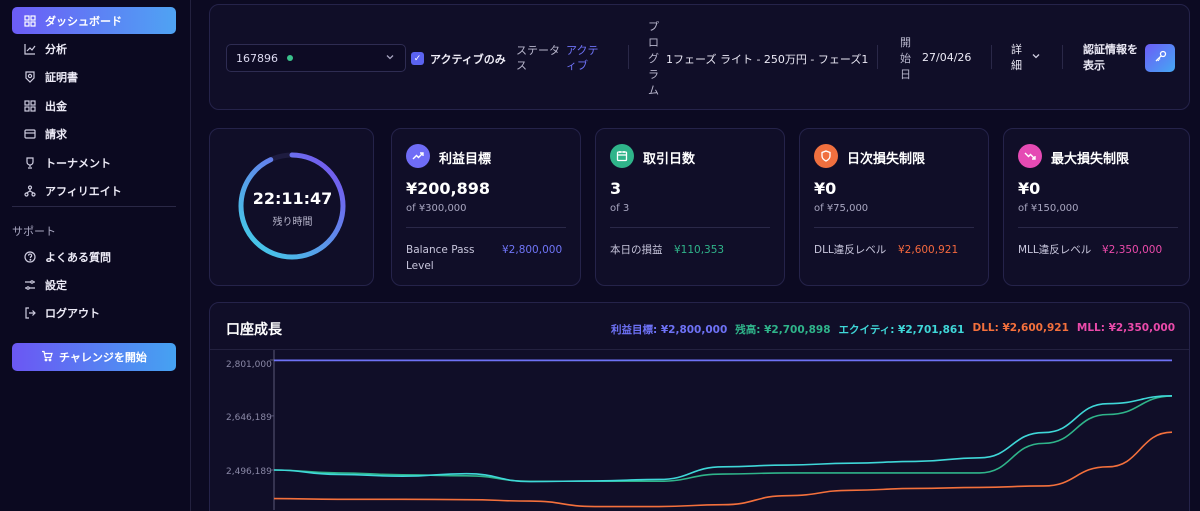  Describe the element at coordinates (83, 21) in the screenshot. I see `sidebar-item-label: ダッシュボード` at that location.